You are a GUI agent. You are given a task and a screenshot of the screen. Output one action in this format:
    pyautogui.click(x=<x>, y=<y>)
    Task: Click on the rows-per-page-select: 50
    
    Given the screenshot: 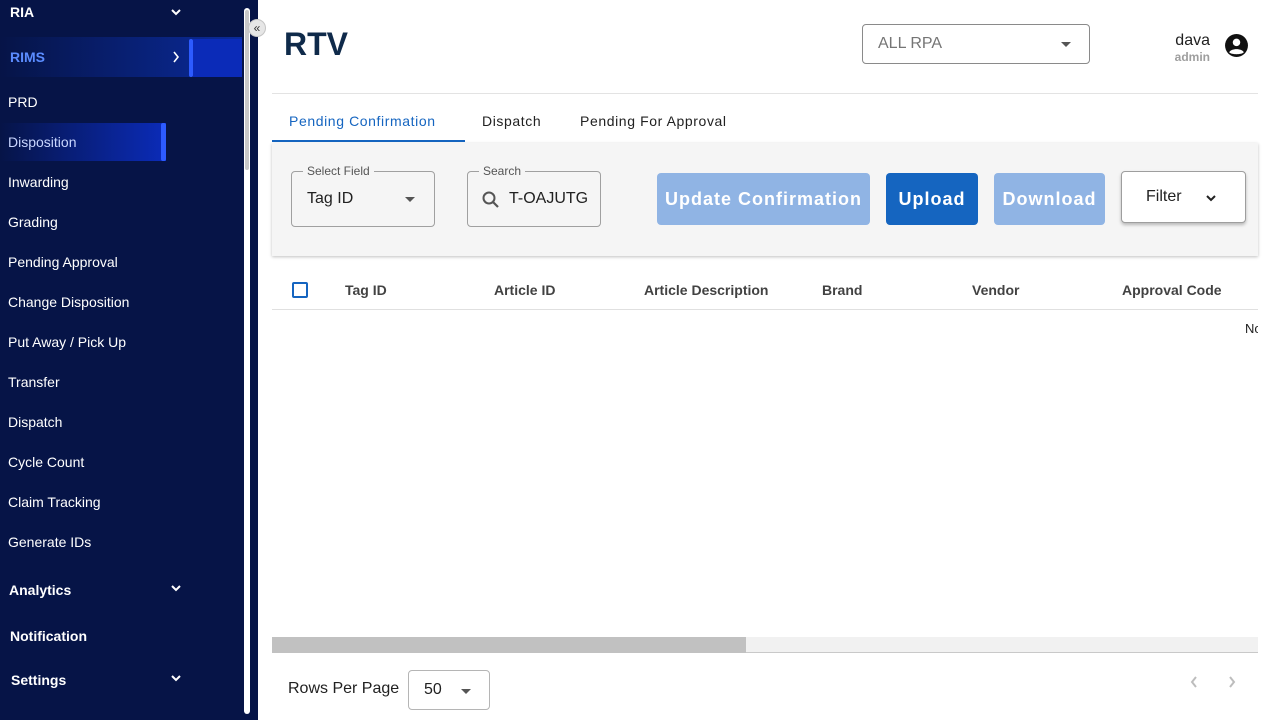 What is the action you would take?
    pyautogui.click(x=449, y=690)
    